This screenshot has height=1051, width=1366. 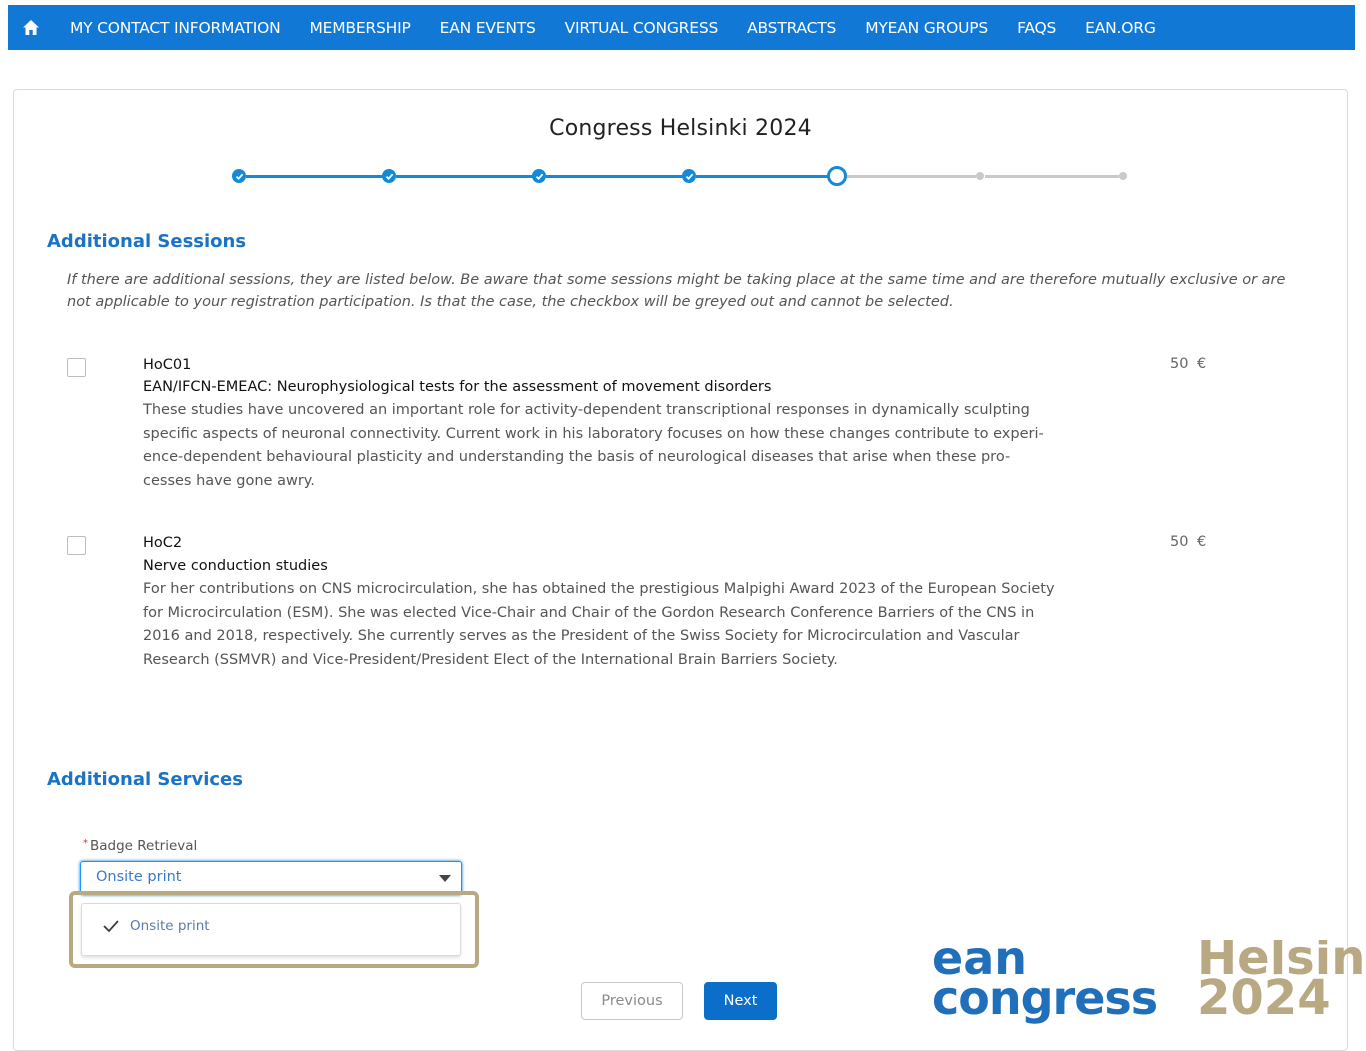 What do you see at coordinates (163, 543) in the screenshot?
I see `session-code: HoC2` at bounding box center [163, 543].